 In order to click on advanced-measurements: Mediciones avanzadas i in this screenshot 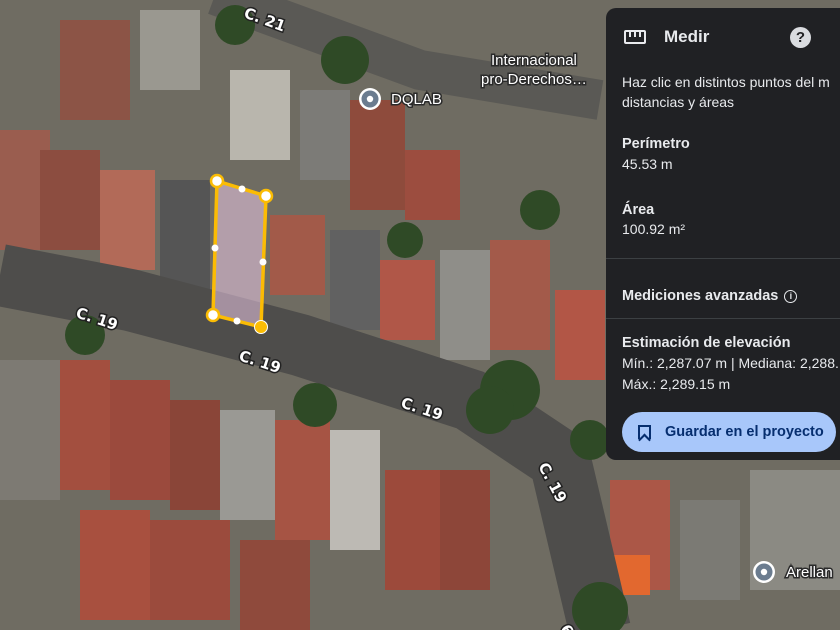, I will do `click(710, 296)`.